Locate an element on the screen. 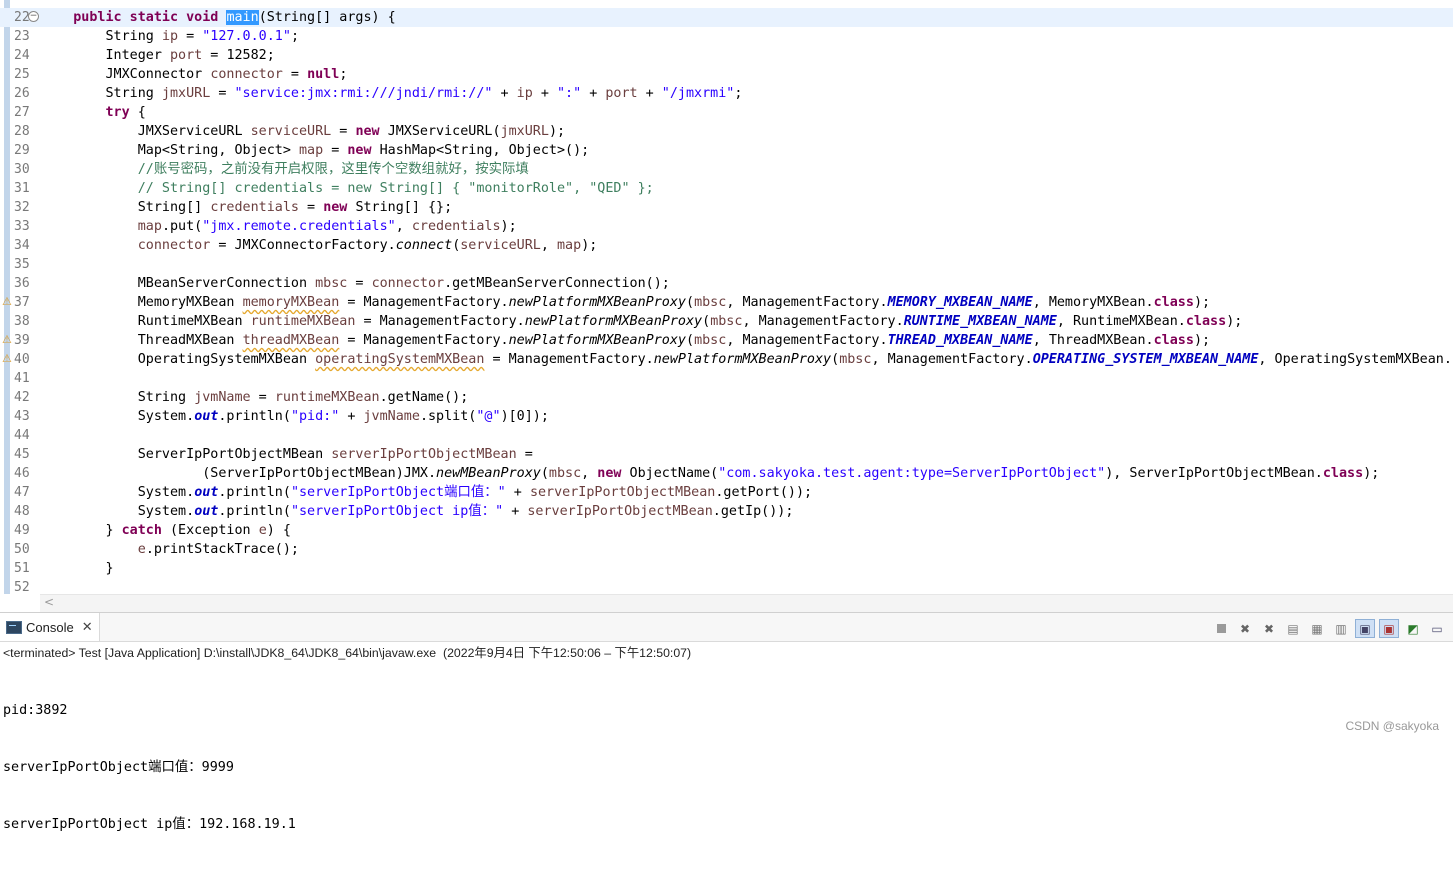  line-number: 50 is located at coordinates (22, 549).